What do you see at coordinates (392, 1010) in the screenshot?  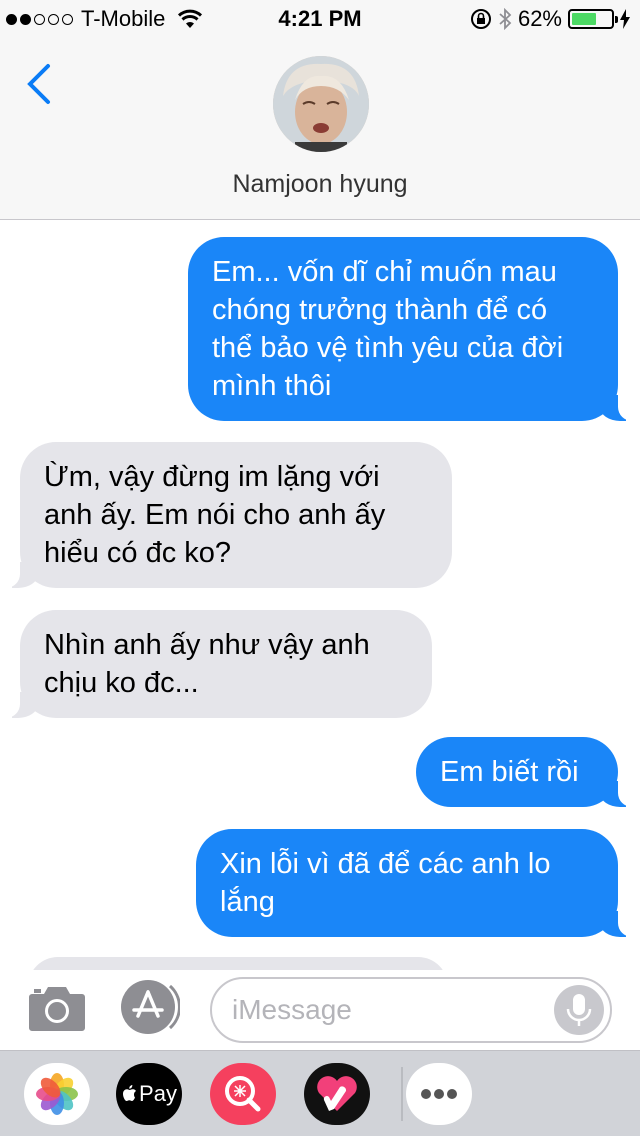 I see `imessage-input` at bounding box center [392, 1010].